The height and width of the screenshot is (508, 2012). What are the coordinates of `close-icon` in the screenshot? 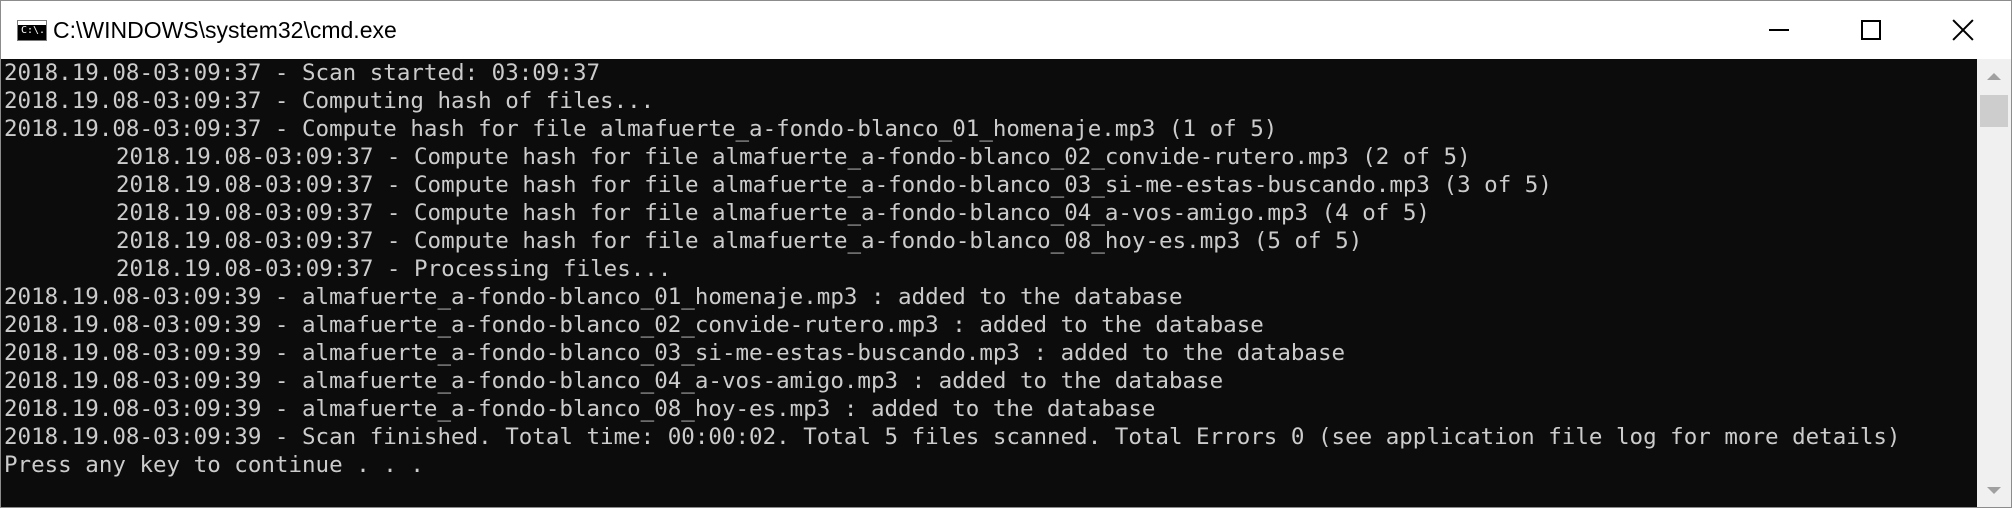 It's located at (1963, 30).